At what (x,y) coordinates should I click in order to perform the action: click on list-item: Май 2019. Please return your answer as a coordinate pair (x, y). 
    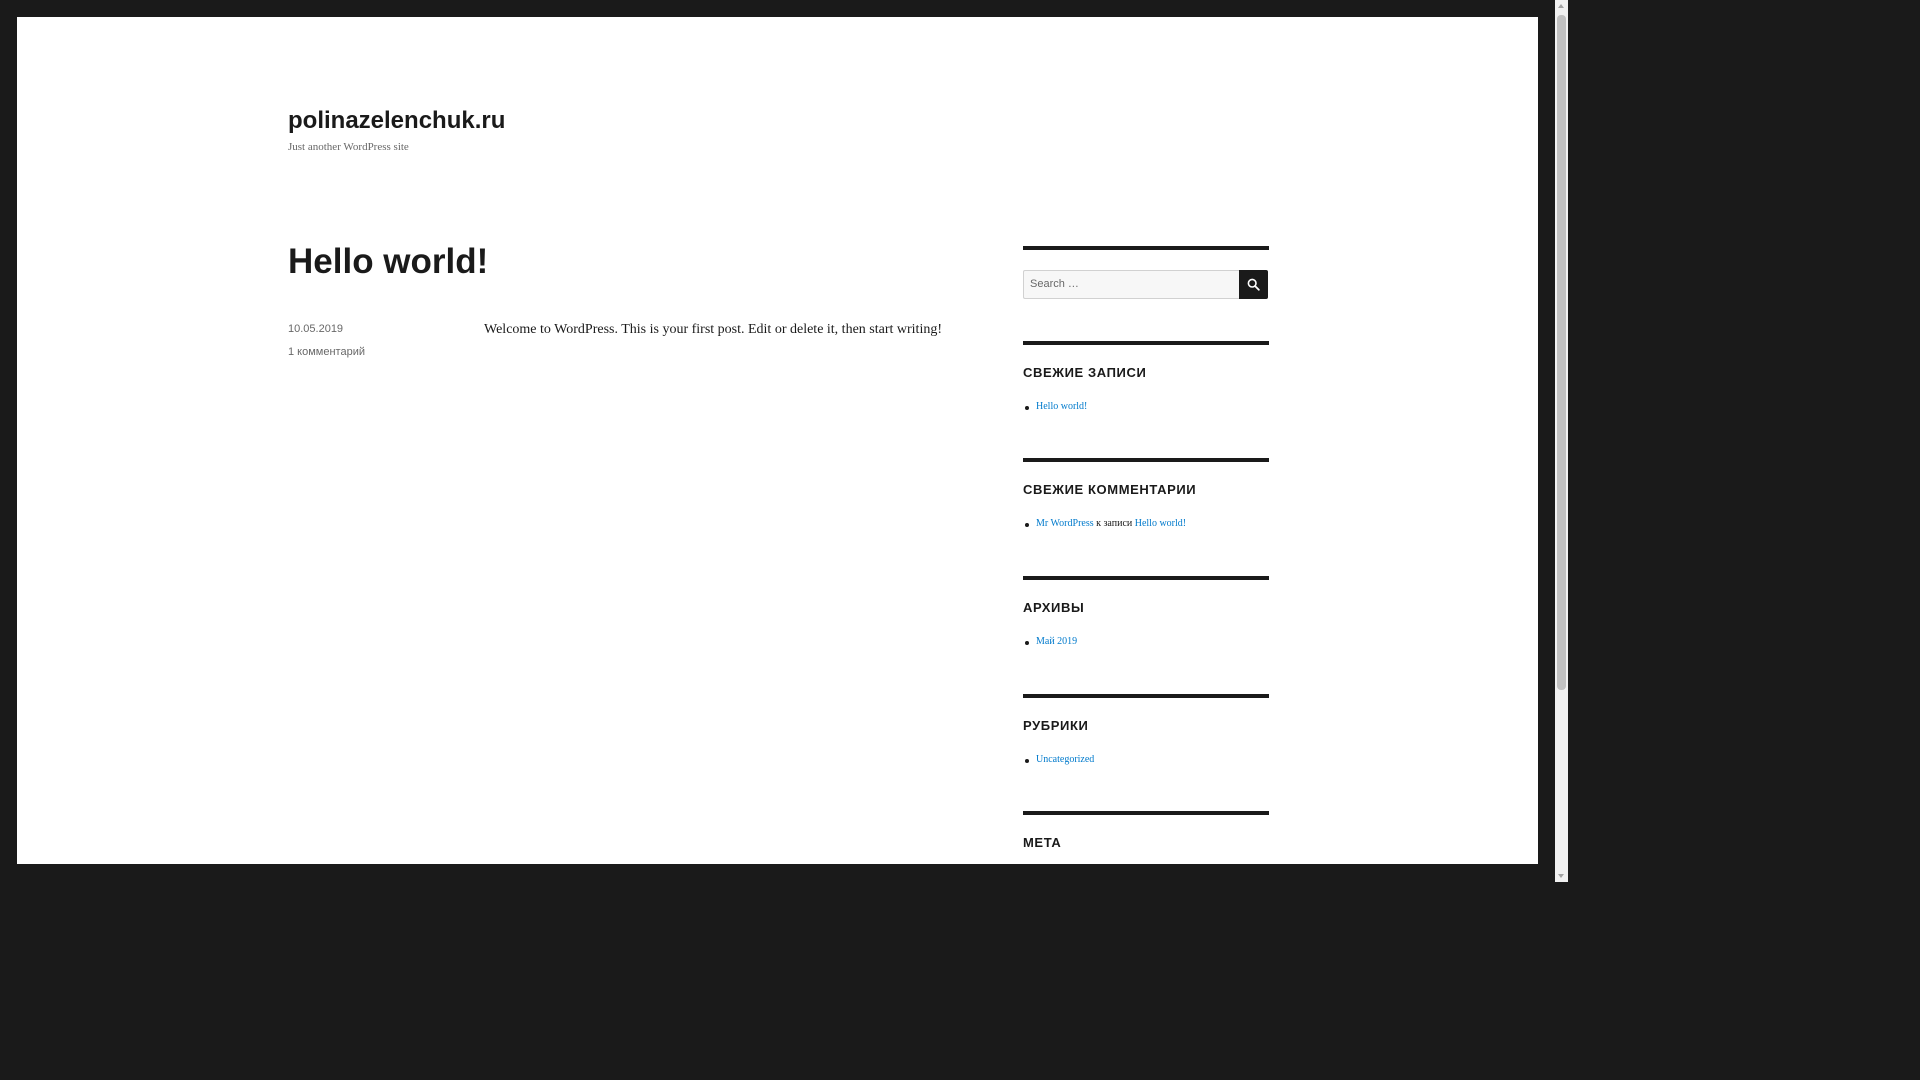
    Looking at the image, I should click on (1050, 641).